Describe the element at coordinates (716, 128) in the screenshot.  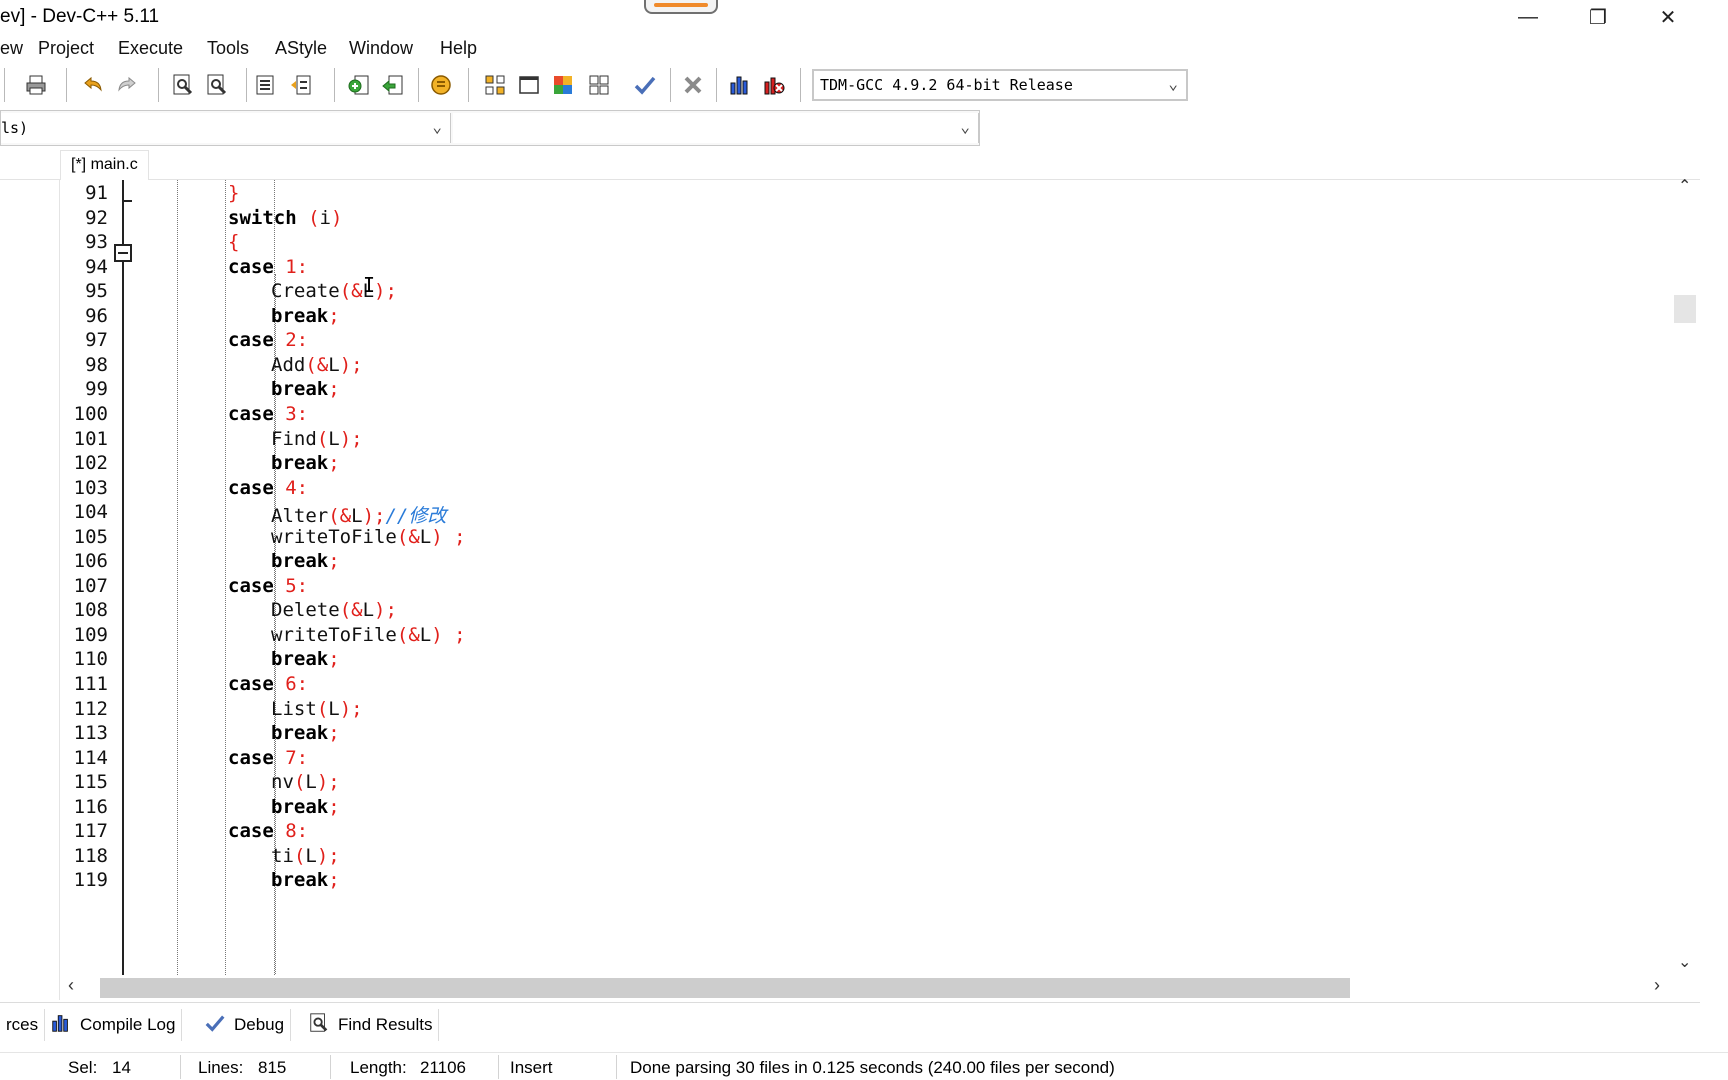
I see `member-select: ⌄` at that location.